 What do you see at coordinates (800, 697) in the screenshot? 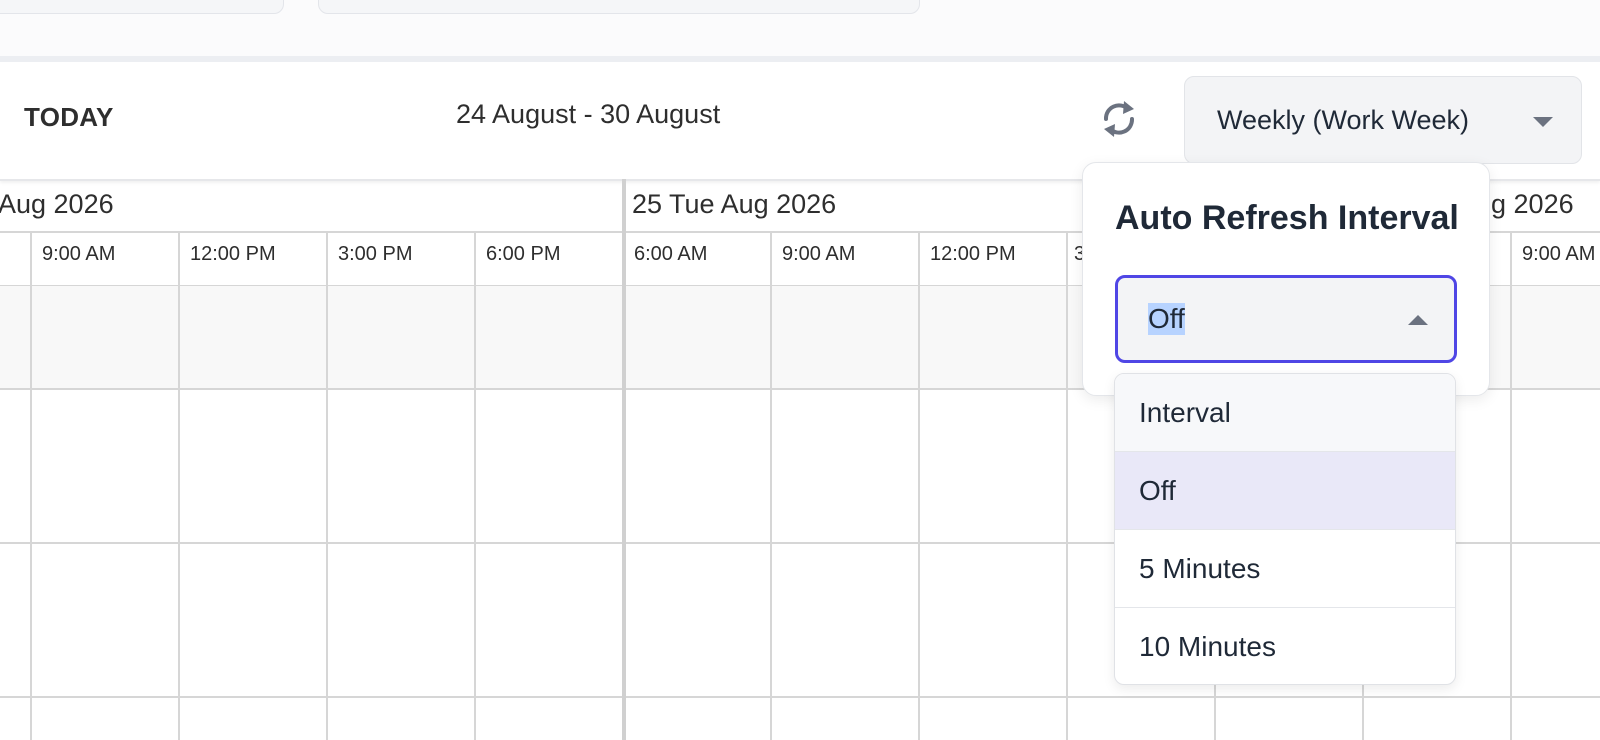
I see `grid-line` at bounding box center [800, 697].